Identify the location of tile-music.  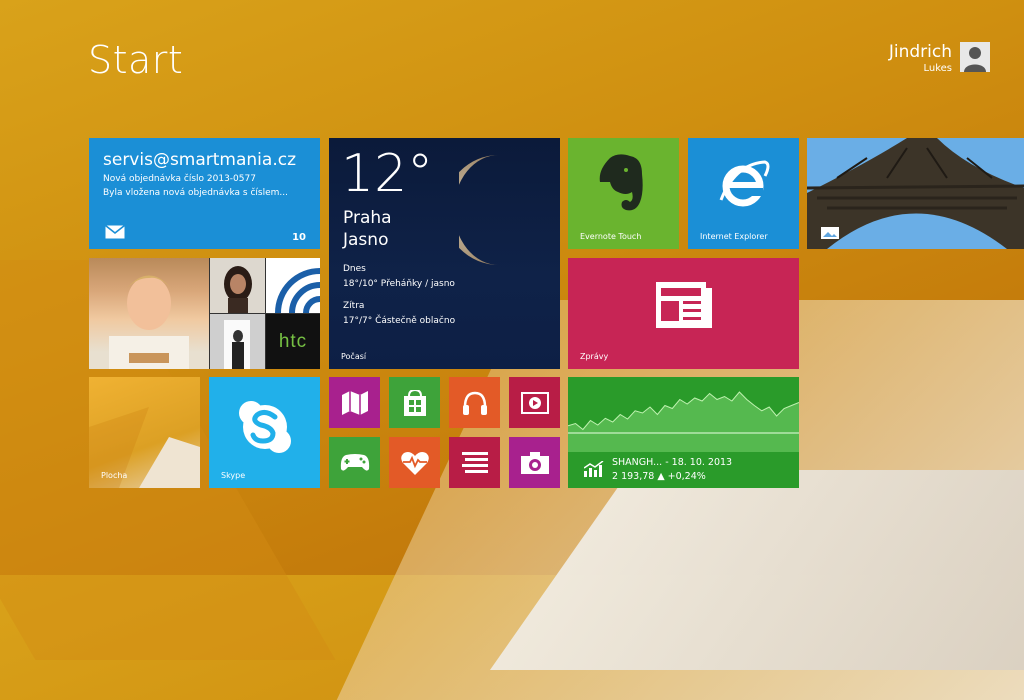
(474, 402).